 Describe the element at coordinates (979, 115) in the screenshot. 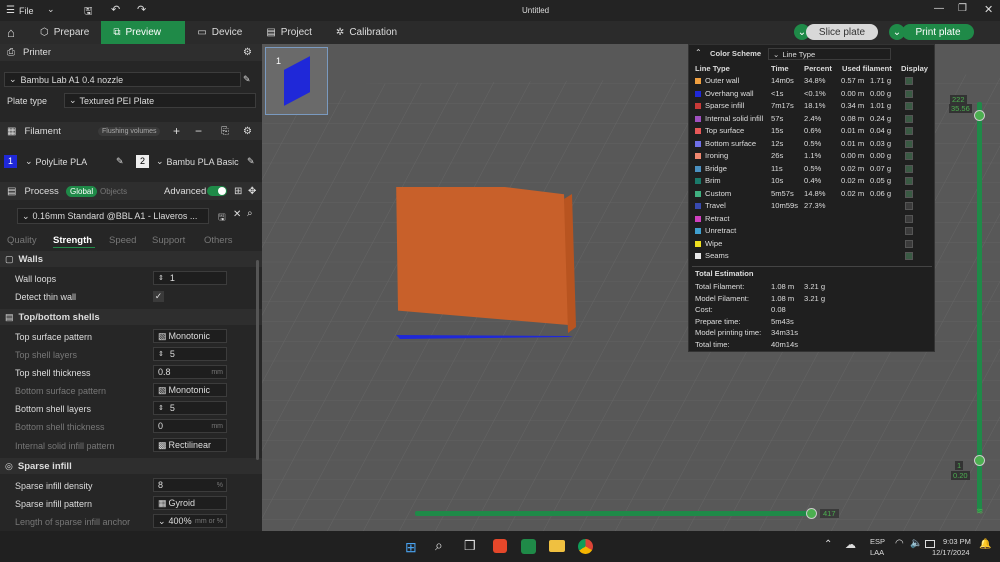

I see `layer-top-handle` at that location.